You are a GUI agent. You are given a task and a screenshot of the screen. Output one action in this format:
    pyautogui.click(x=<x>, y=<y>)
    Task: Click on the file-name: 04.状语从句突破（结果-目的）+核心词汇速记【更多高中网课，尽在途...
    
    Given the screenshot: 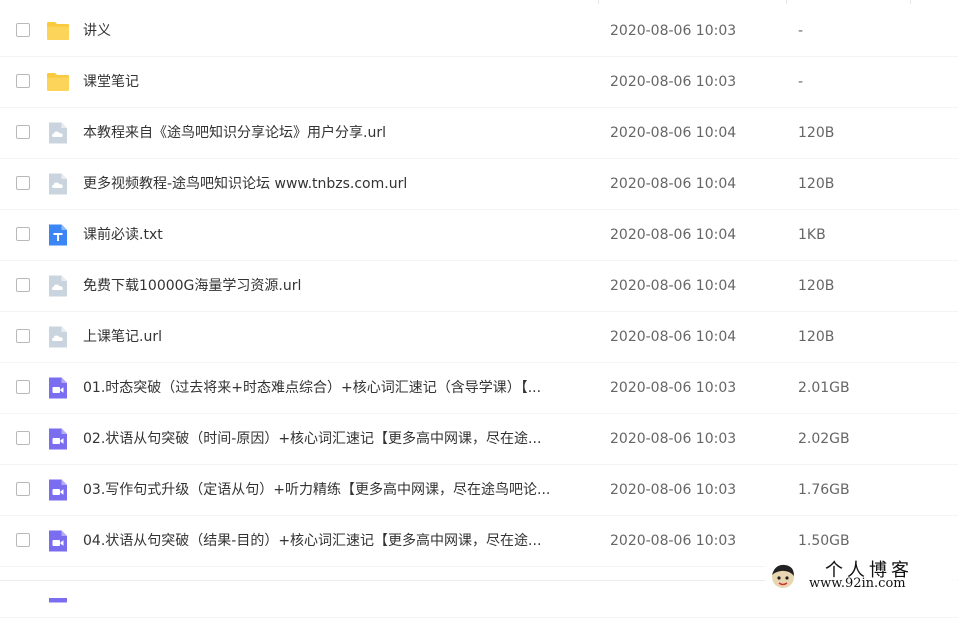 What is the action you would take?
    pyautogui.click(x=338, y=541)
    